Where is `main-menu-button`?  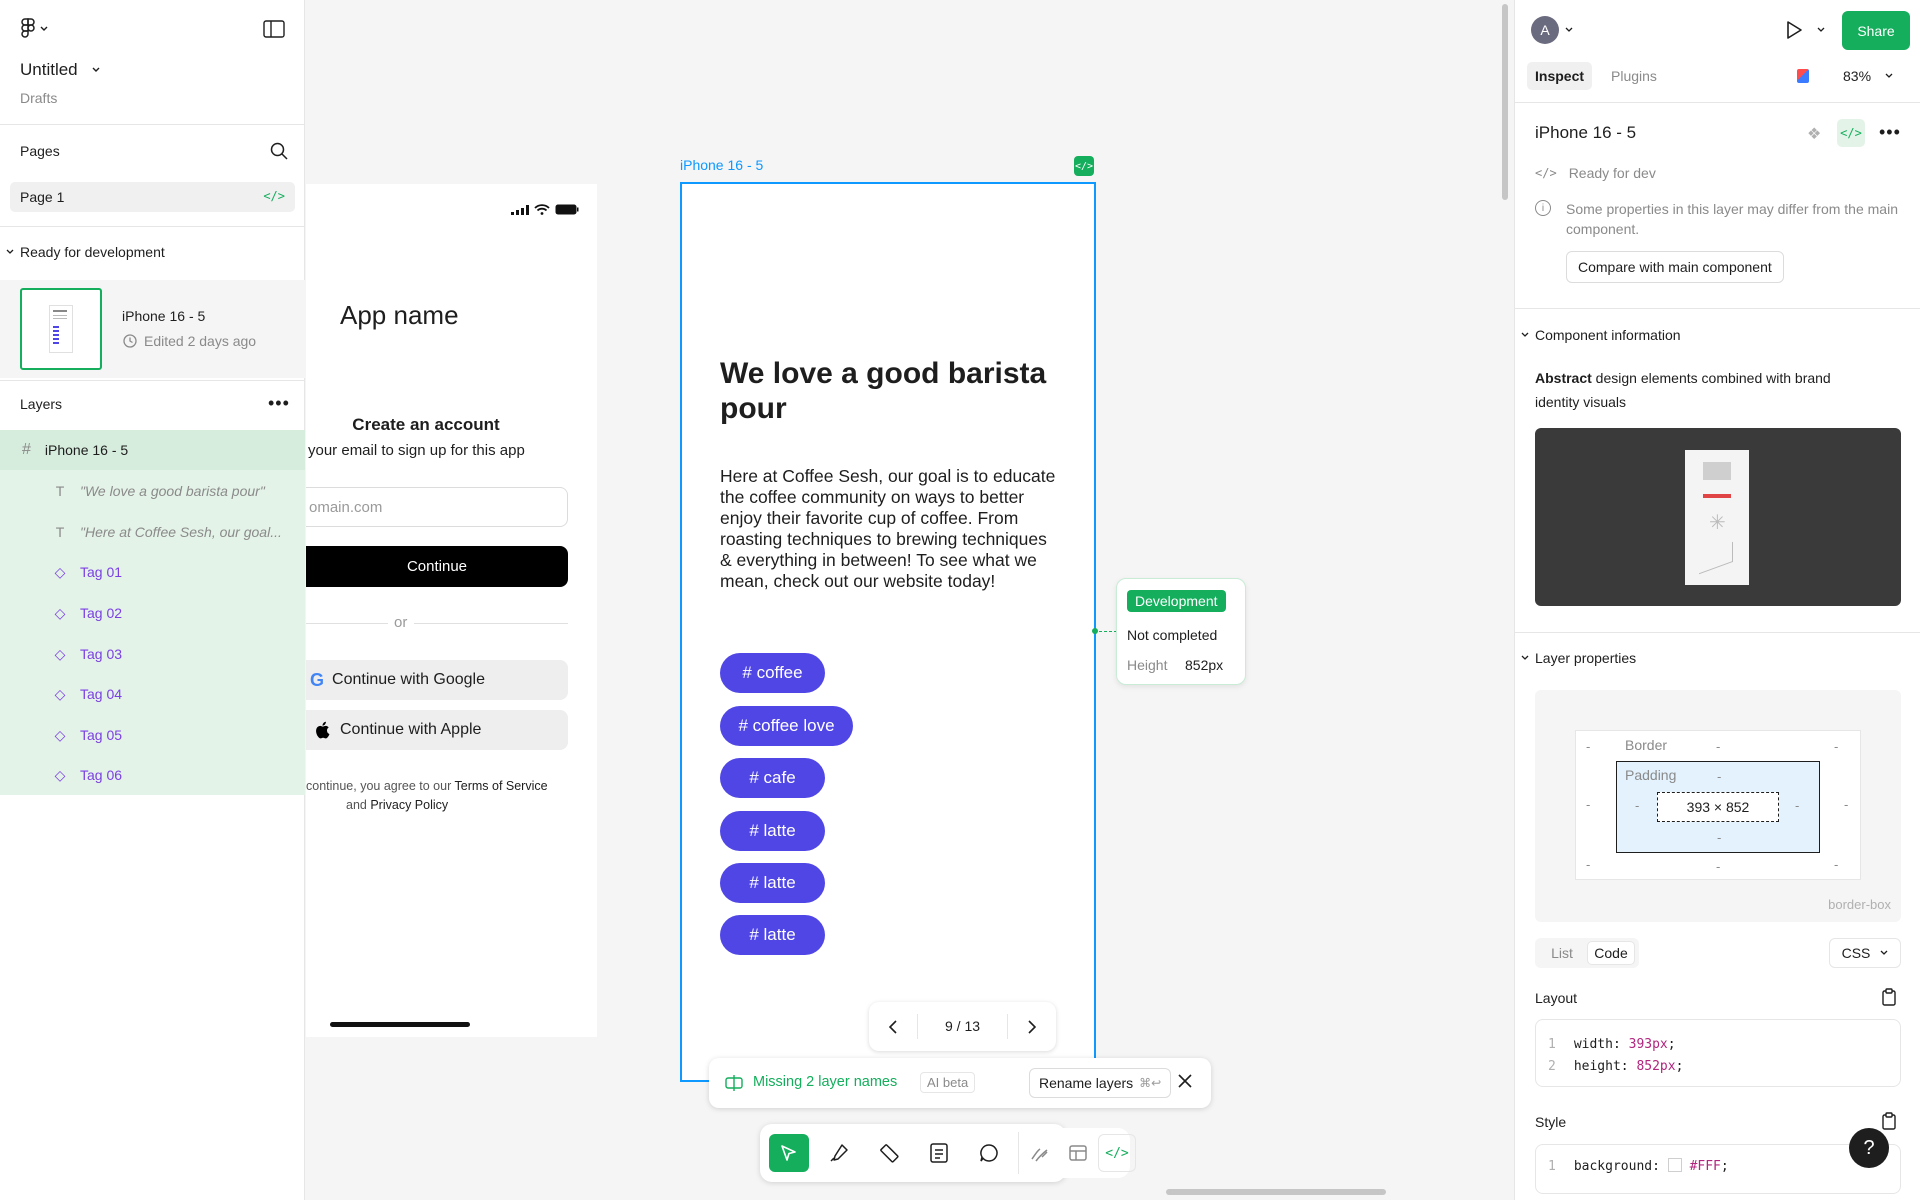 main-menu-button is located at coordinates (34, 29).